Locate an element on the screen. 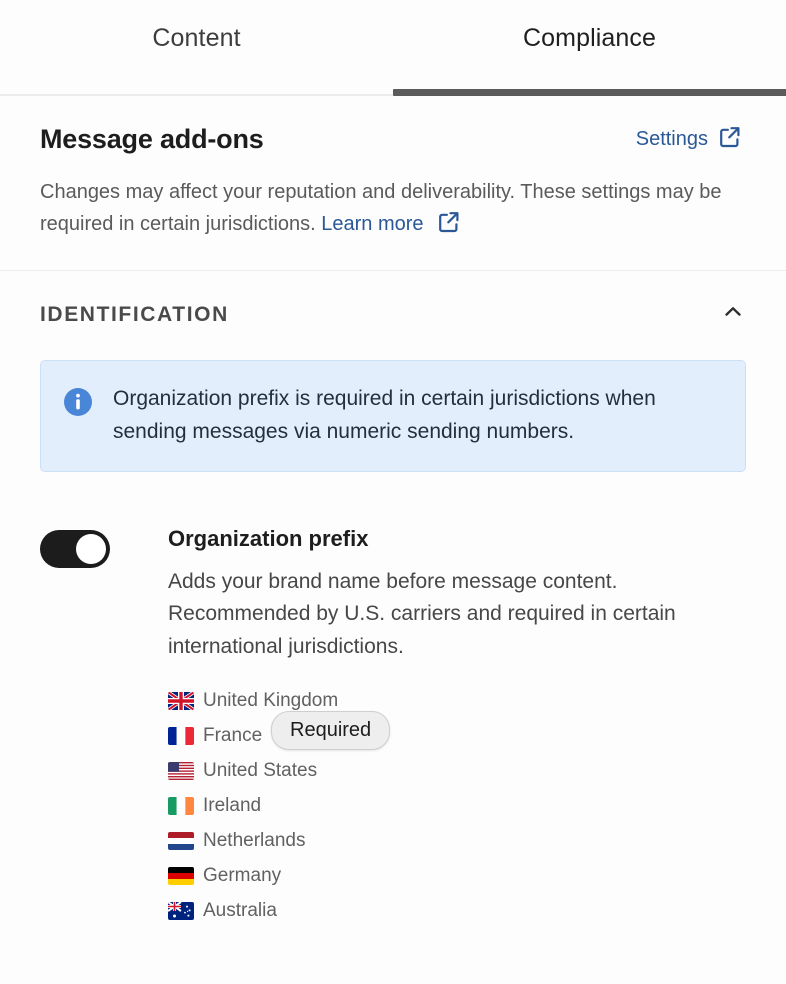 This screenshot has width=786, height=984. settings-link-label: Settings is located at coordinates (671, 139).